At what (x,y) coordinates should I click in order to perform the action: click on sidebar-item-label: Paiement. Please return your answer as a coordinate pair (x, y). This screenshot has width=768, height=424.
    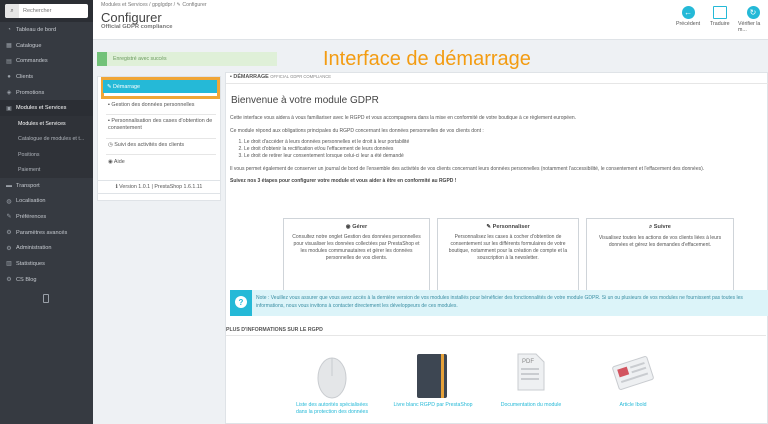
    Looking at the image, I should click on (29, 169).